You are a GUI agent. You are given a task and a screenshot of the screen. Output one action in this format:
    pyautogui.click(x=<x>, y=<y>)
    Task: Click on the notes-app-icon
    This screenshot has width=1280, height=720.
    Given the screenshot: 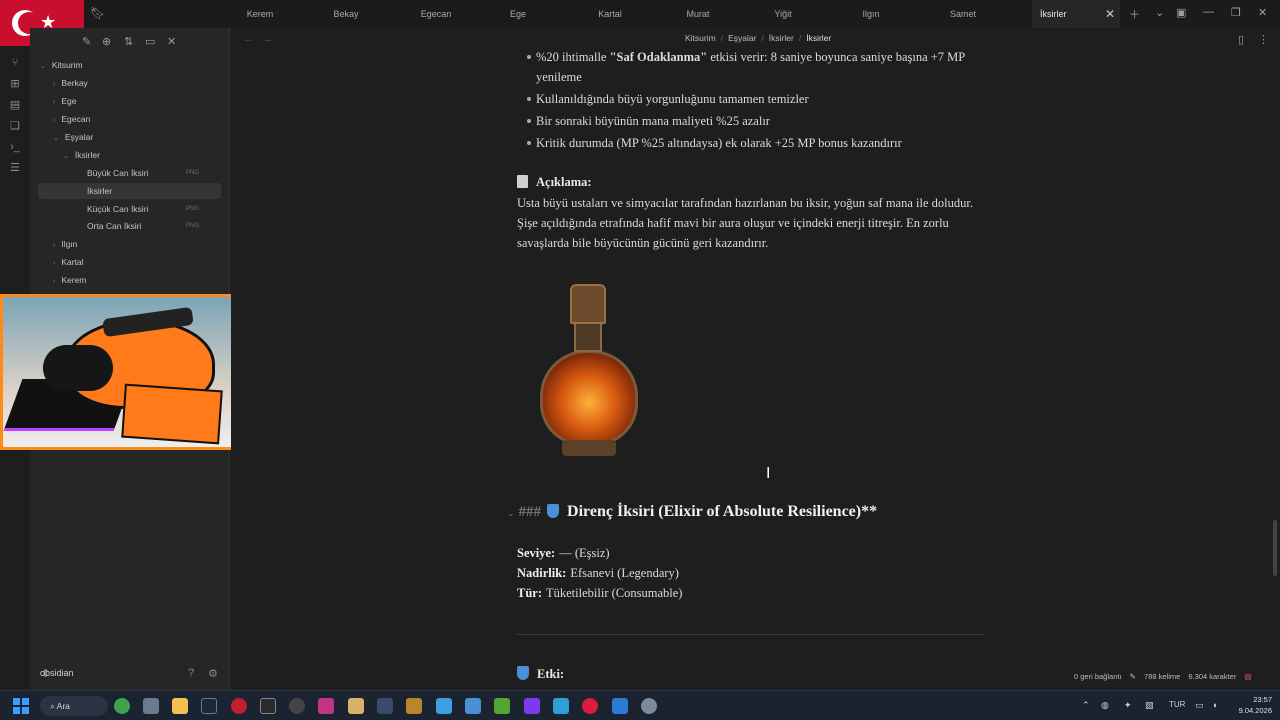 What is the action you would take?
    pyautogui.click(x=356, y=706)
    